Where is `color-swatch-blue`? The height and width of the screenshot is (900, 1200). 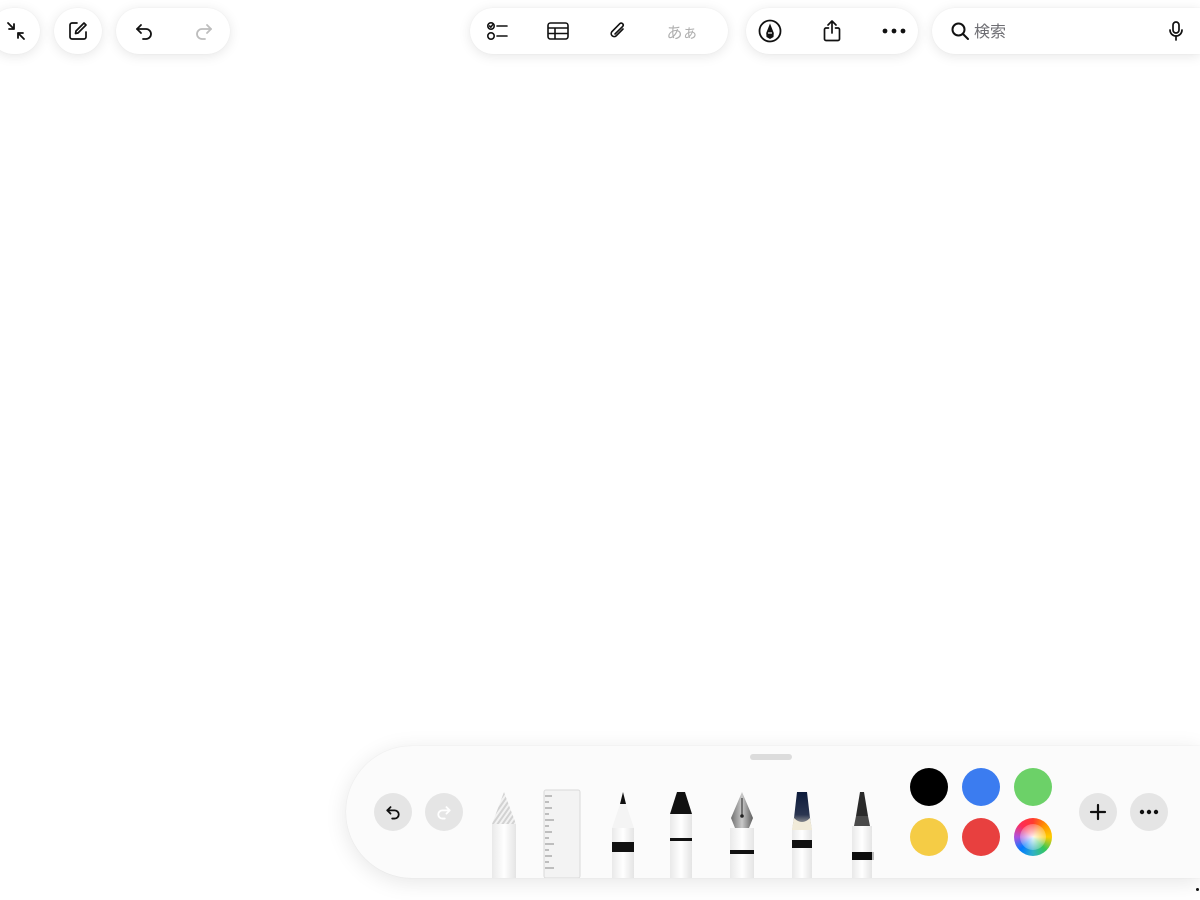
color-swatch-blue is located at coordinates (981, 787).